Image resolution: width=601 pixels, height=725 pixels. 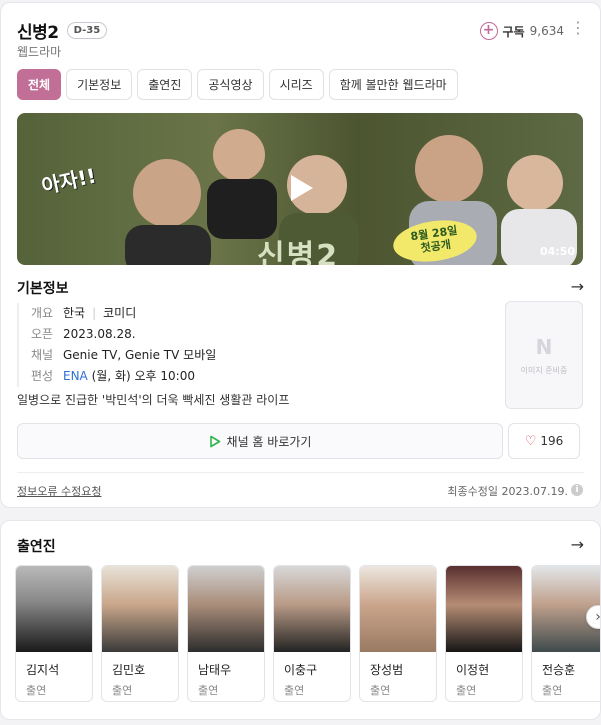 I want to click on info-value: ENA (월, 화) 오후 10:00, so click(x=129, y=376).